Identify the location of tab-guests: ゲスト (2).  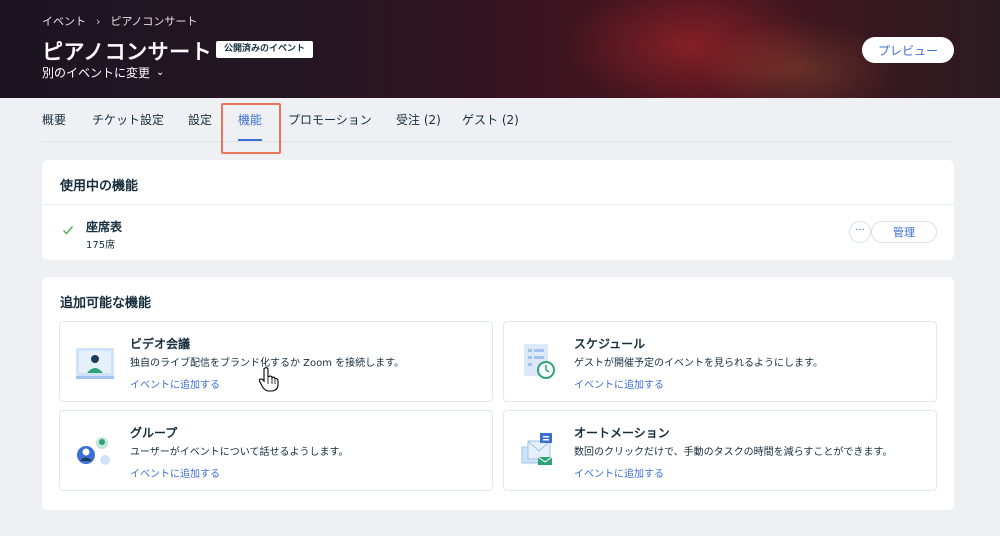
(490, 119).